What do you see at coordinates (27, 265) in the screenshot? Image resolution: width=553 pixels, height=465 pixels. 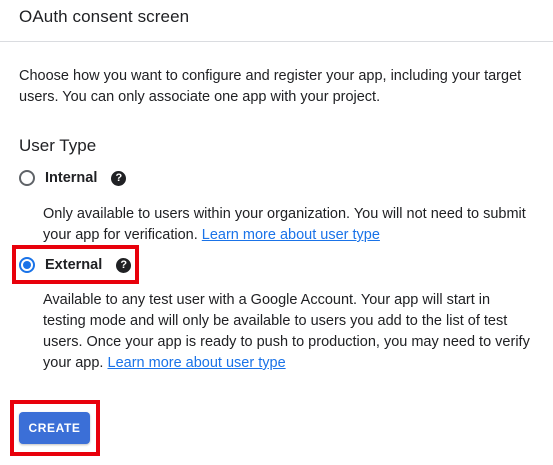 I see `external-radio` at bounding box center [27, 265].